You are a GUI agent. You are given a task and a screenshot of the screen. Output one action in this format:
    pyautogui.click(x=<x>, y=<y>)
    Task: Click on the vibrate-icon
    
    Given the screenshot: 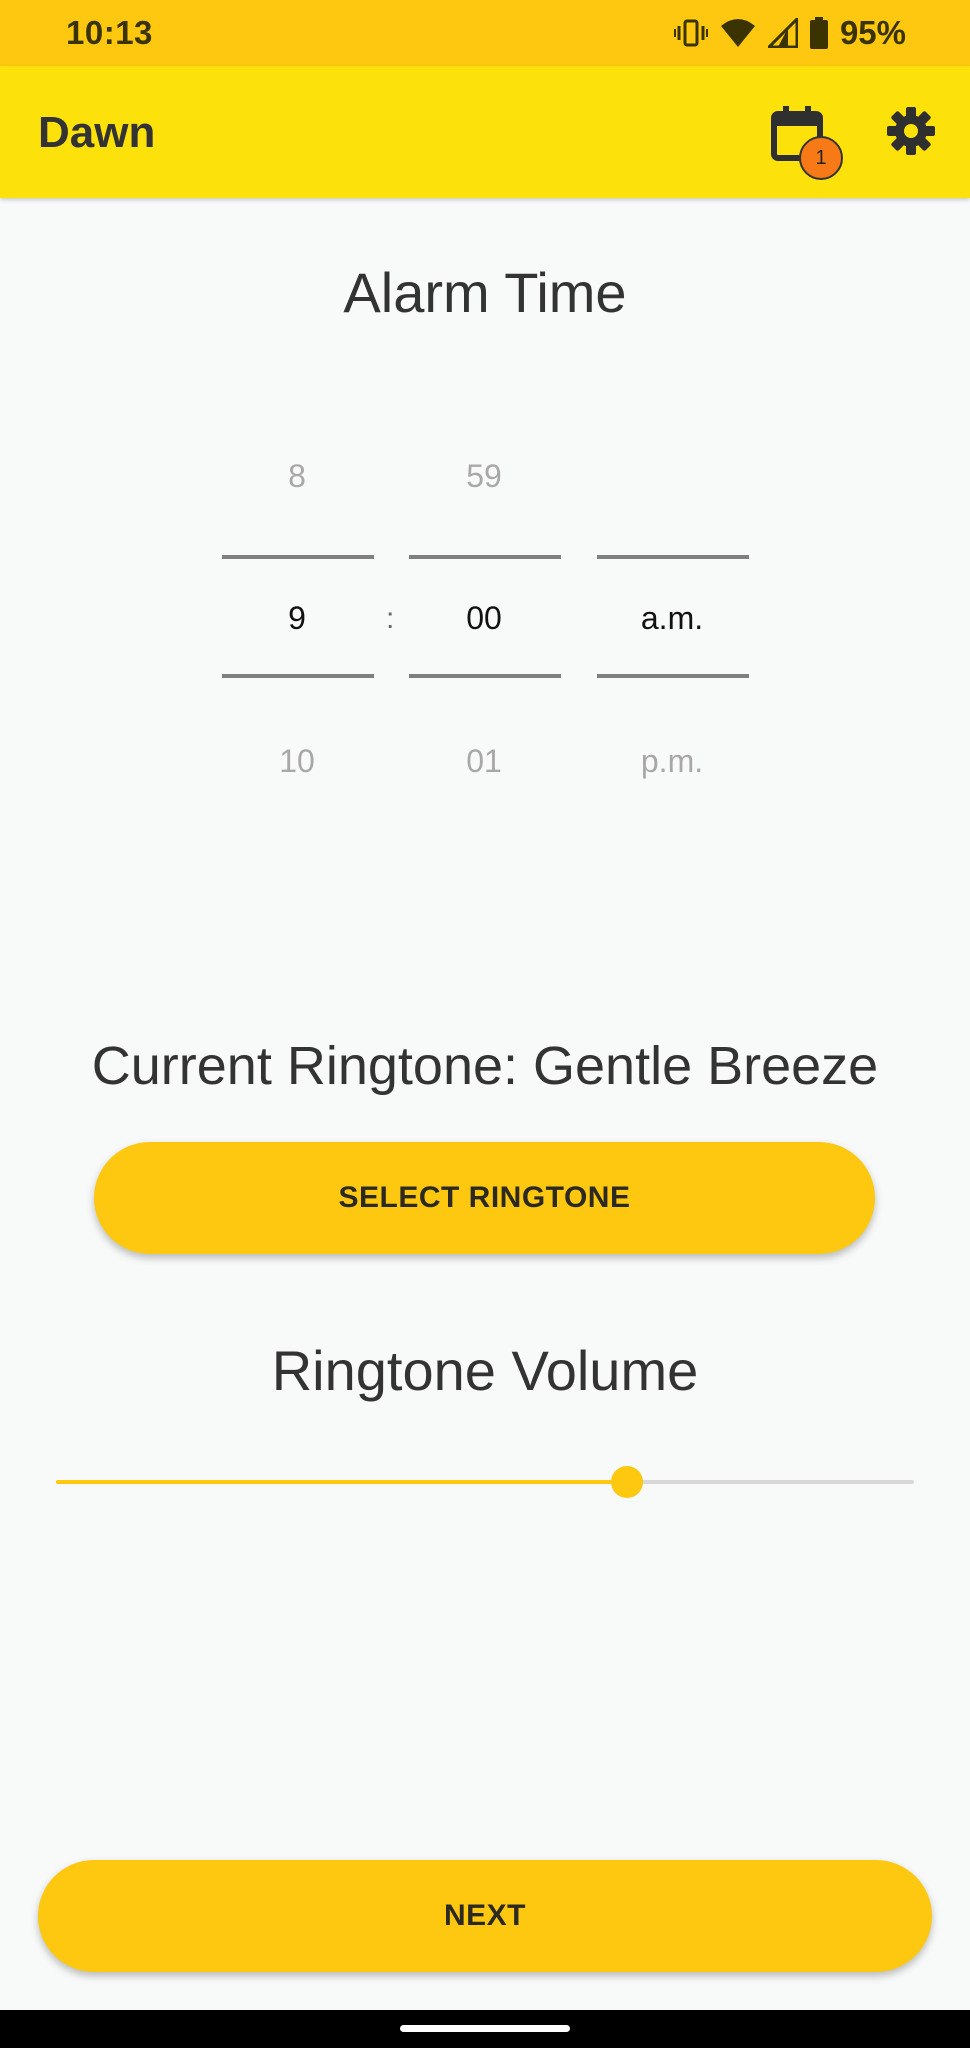 What is the action you would take?
    pyautogui.click(x=690, y=33)
    